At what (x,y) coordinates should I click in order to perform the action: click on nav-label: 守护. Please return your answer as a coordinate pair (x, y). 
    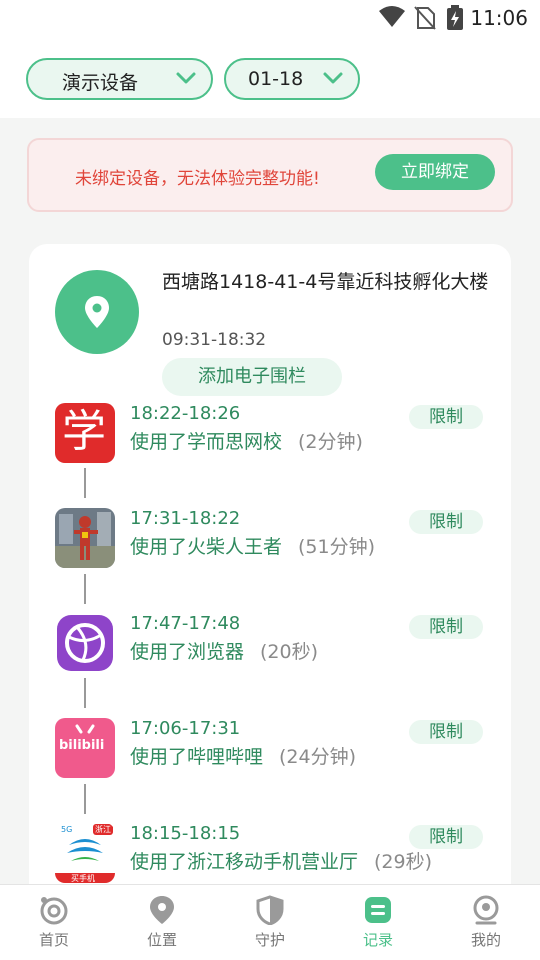
    Looking at the image, I should click on (269, 940).